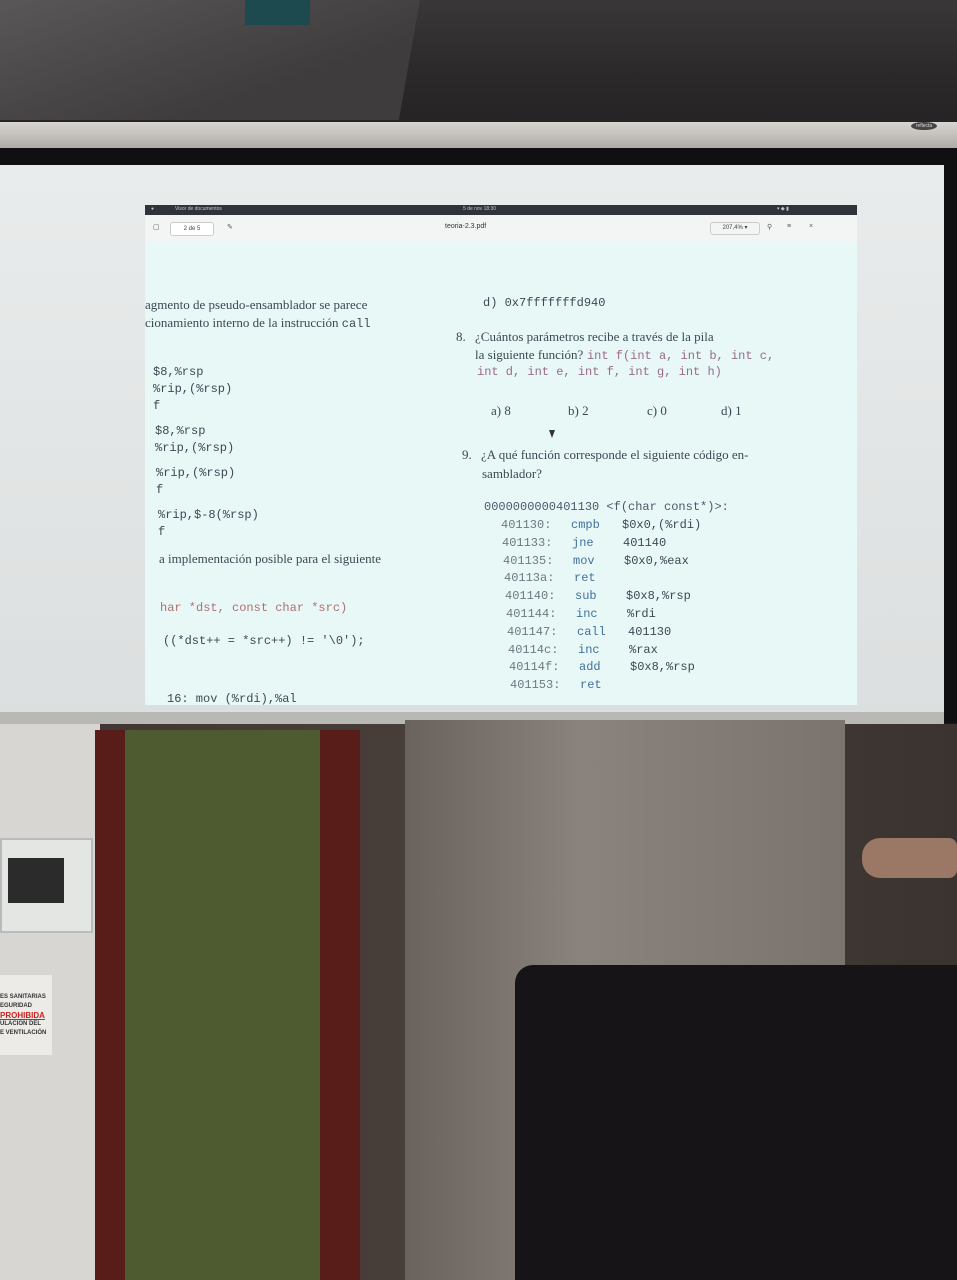 Image resolution: width=957 pixels, height=1280 pixels. Describe the element at coordinates (783, 209) in the screenshot. I see `system-status-icons: ▾ ◆ ▮` at that location.